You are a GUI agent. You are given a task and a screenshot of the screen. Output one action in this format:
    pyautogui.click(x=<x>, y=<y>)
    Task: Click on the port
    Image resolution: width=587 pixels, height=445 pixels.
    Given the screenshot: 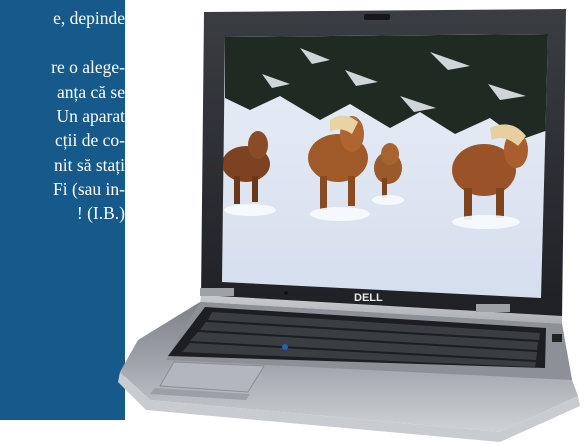 What is the action you would take?
    pyautogui.click(x=557, y=338)
    